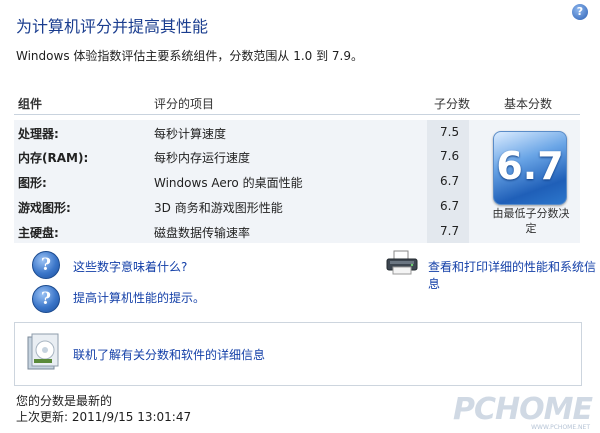 Image resolution: width=600 pixels, height=433 pixels. I want to click on item-label: 3D 商务和游戏图形性能, so click(218, 208).